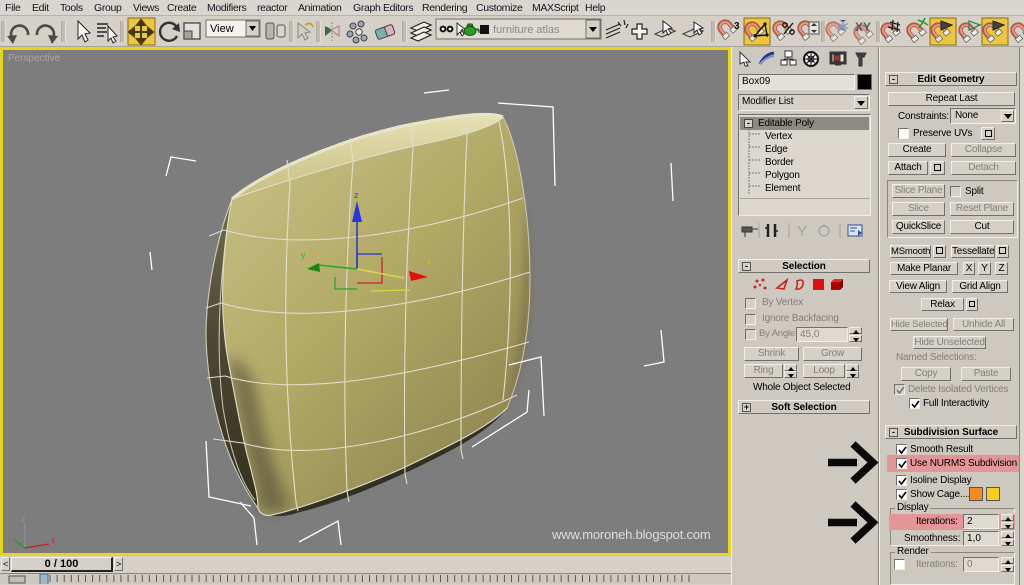 Image resolution: width=1024 pixels, height=585 pixels. What do you see at coordinates (222, 29) in the screenshot?
I see `svg-text: View` at bounding box center [222, 29].